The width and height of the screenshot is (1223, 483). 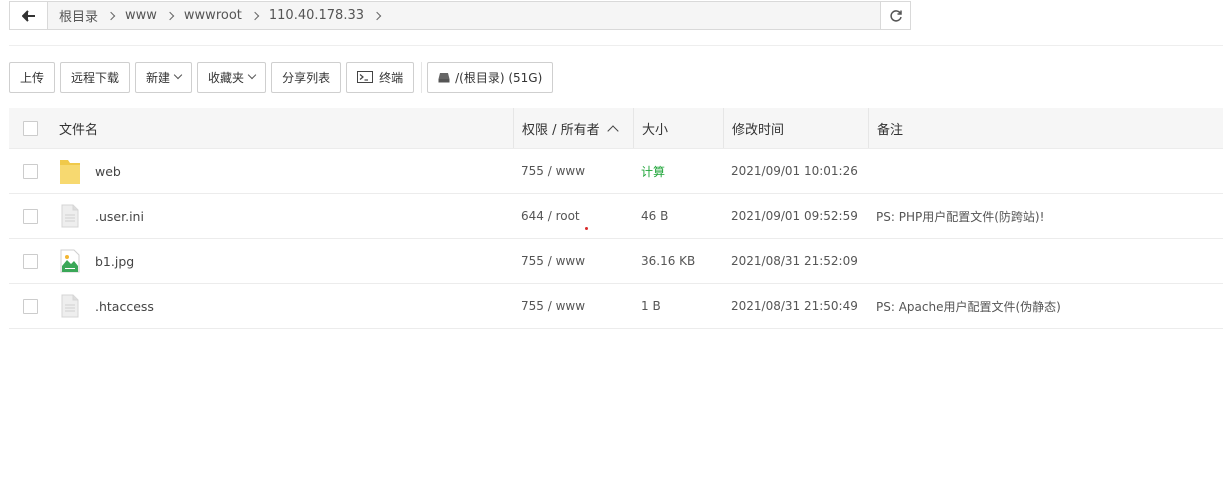 I want to click on disk-icon, so click(x=444, y=77).